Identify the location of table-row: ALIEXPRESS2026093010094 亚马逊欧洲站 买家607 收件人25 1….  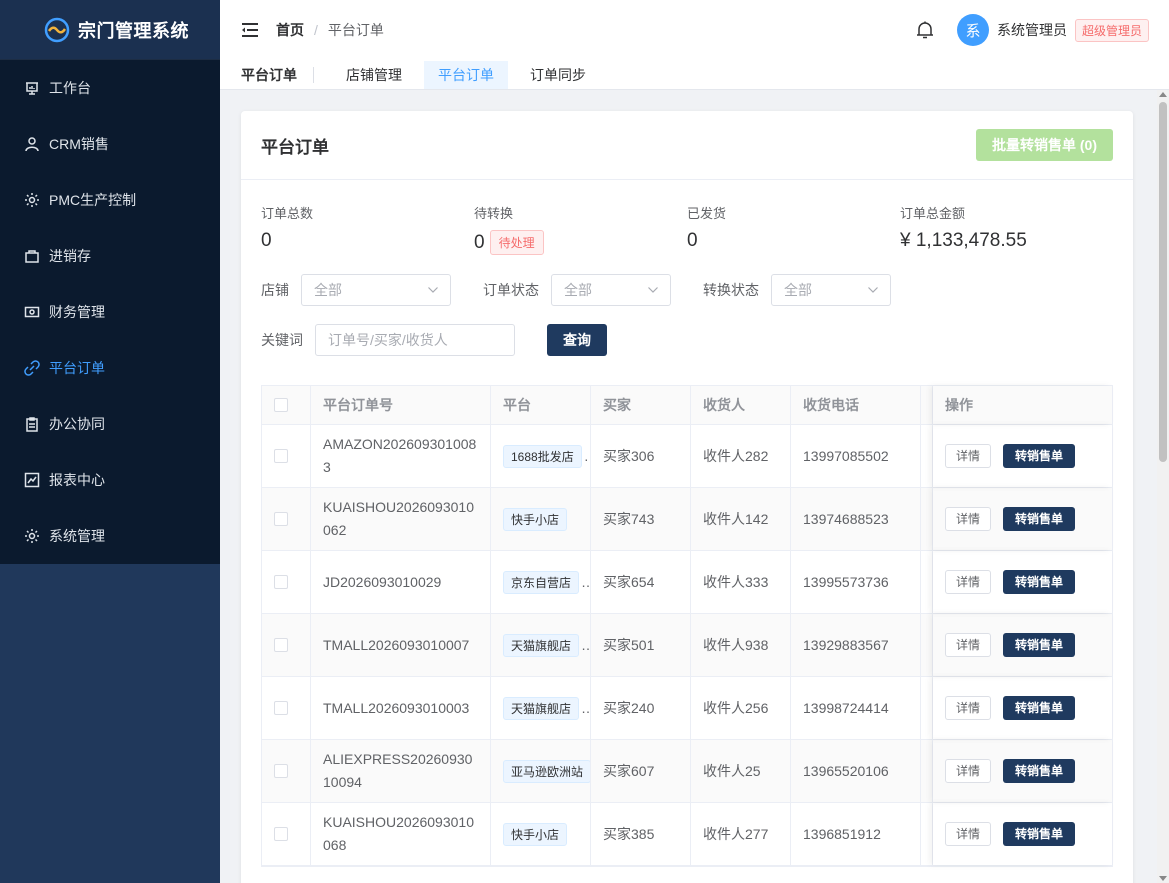
(687, 771).